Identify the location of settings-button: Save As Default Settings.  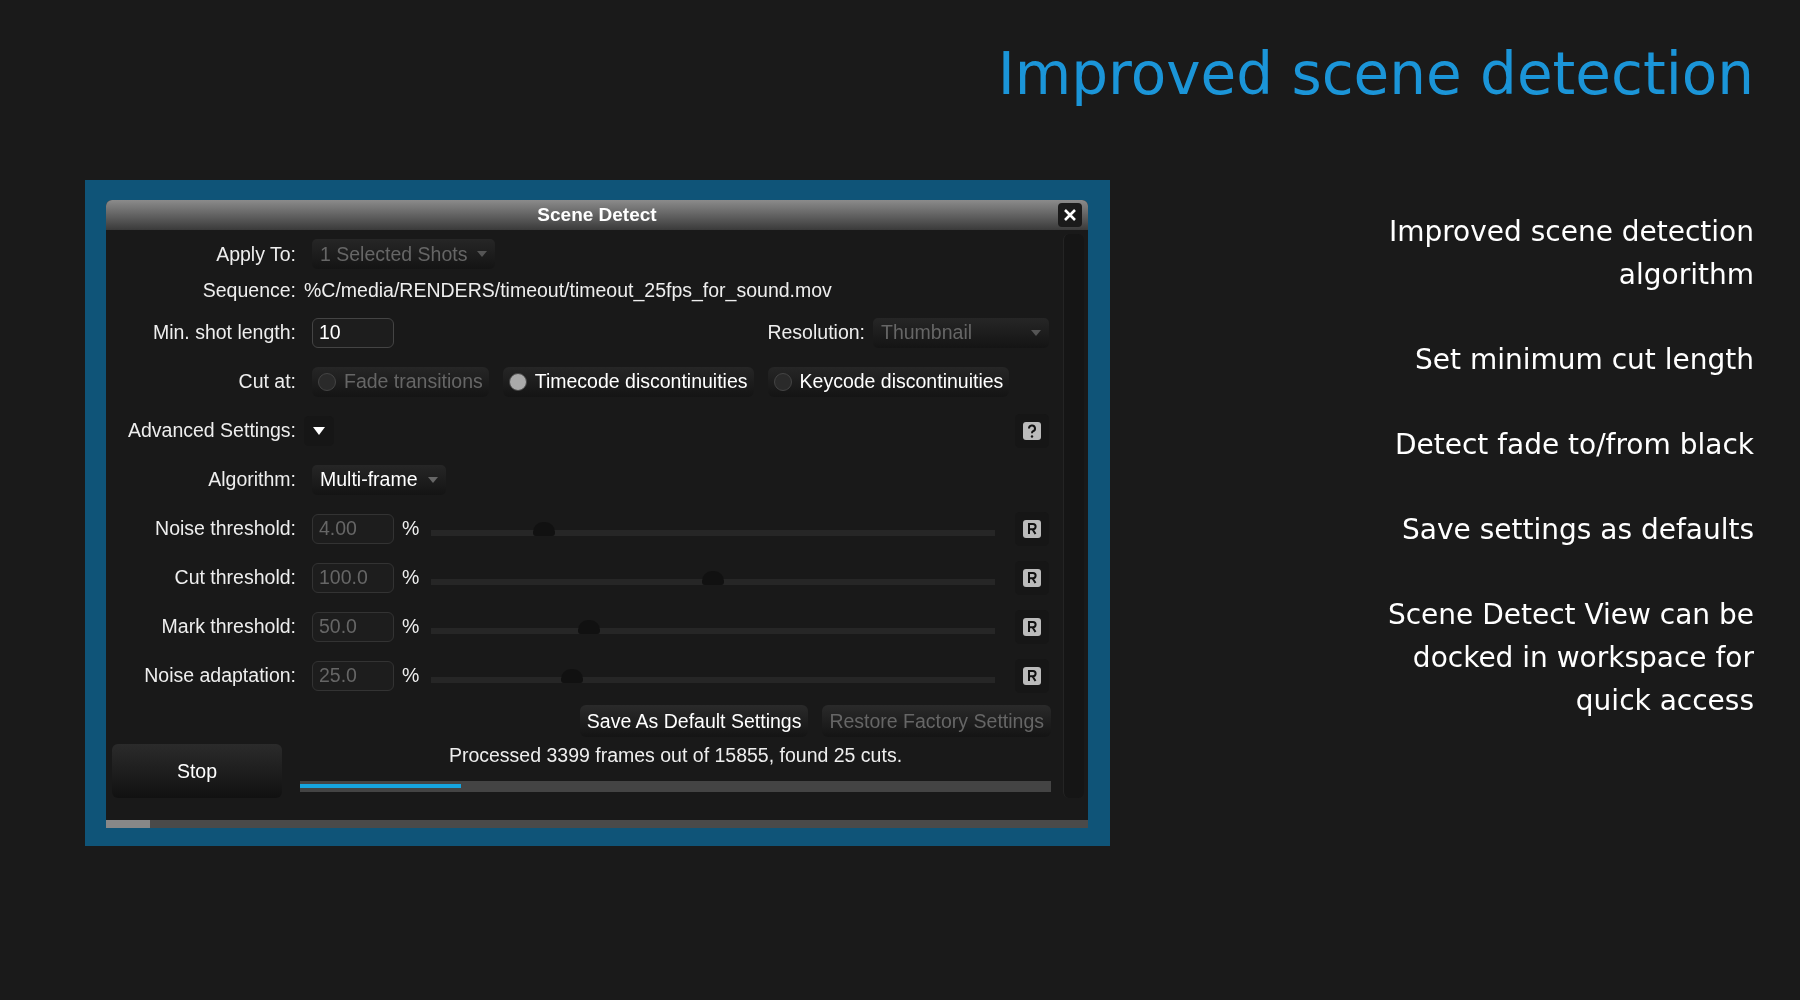
(694, 721).